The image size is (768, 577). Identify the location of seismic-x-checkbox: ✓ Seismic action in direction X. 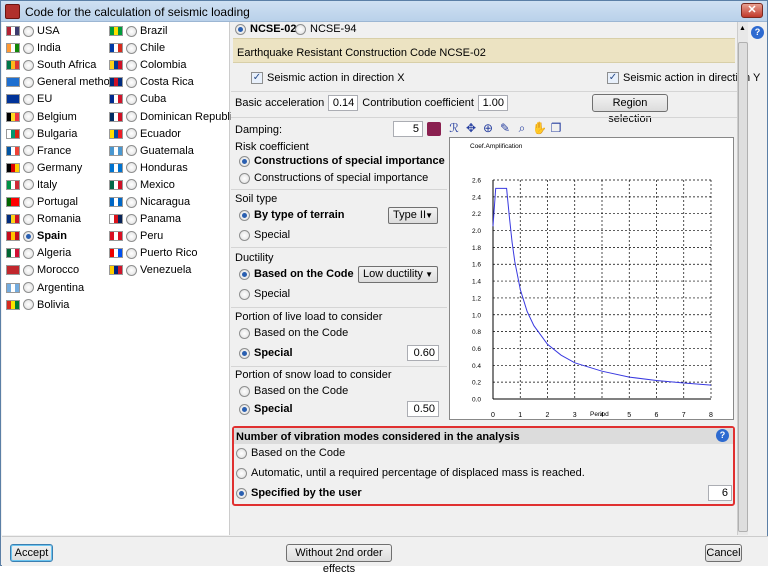
(328, 78).